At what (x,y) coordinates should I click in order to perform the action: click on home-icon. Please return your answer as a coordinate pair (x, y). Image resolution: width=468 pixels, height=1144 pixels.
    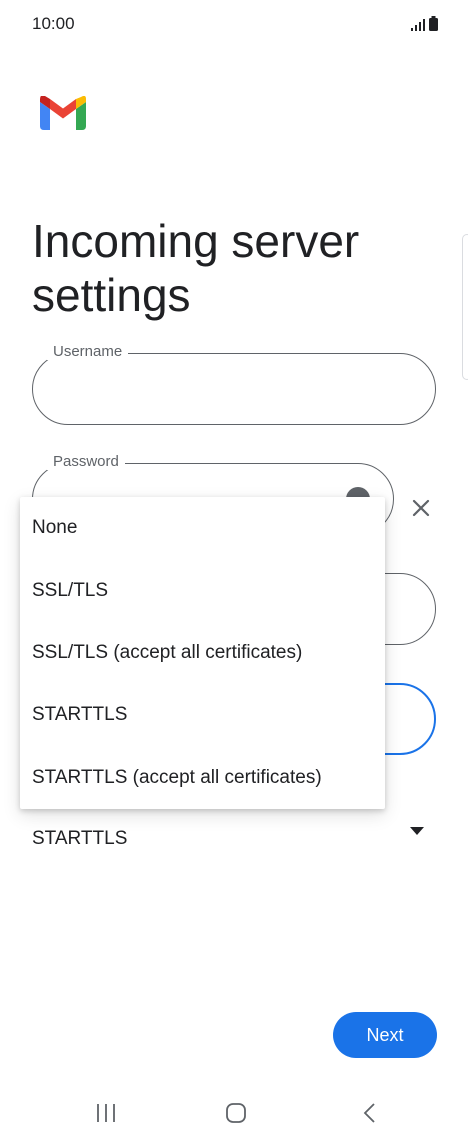
    Looking at the image, I should click on (236, 1113).